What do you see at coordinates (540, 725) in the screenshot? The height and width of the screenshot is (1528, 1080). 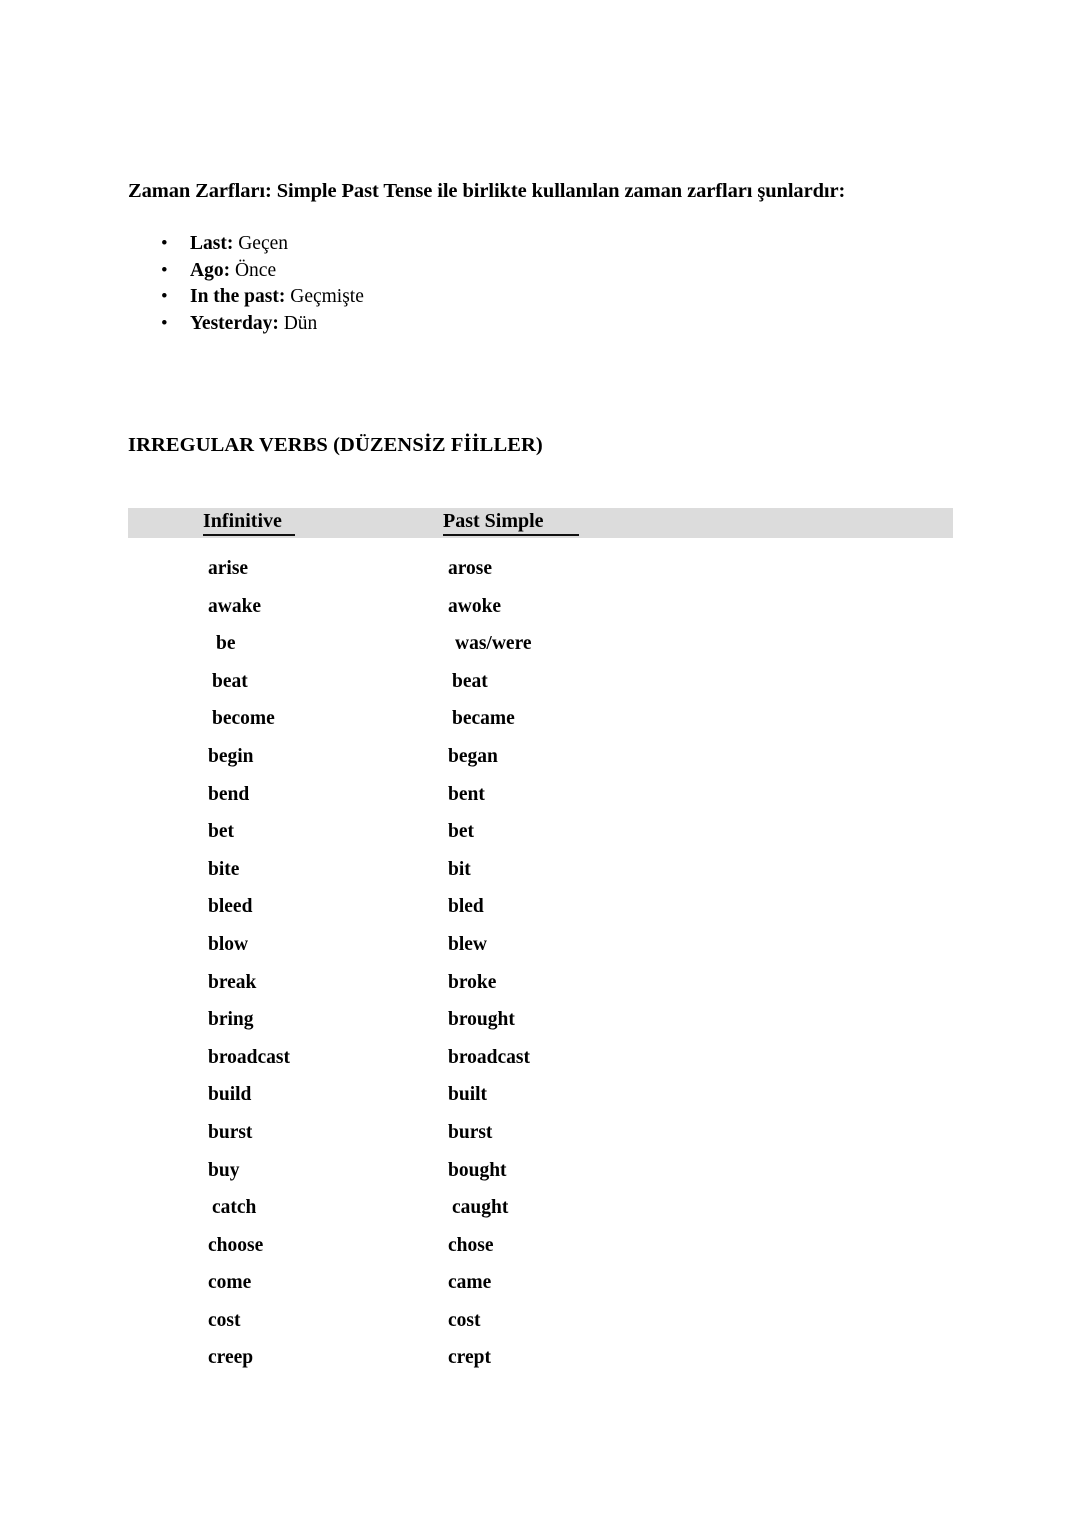 I see `table-row: become became` at bounding box center [540, 725].